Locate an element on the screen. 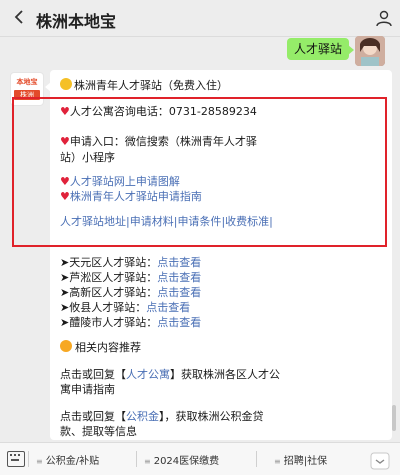 The image size is (400, 475). district-item: ➤攸县人才驿站：点击查看 is located at coordinates (125, 307).